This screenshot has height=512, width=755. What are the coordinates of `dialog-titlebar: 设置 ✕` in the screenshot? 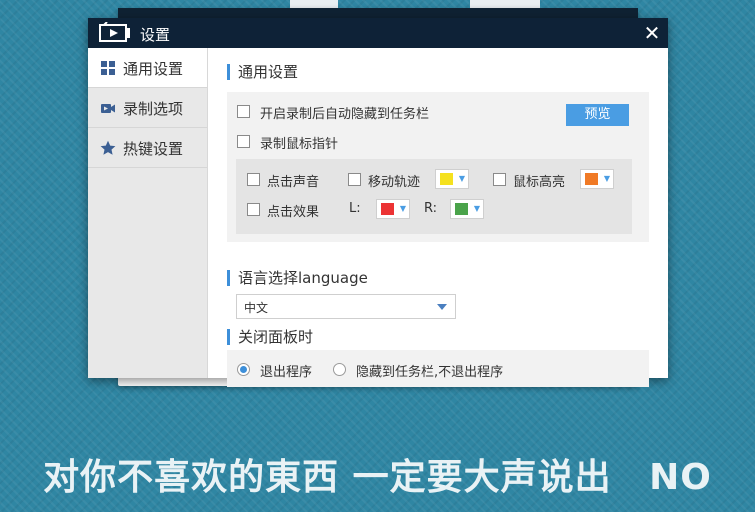 It's located at (378, 33).